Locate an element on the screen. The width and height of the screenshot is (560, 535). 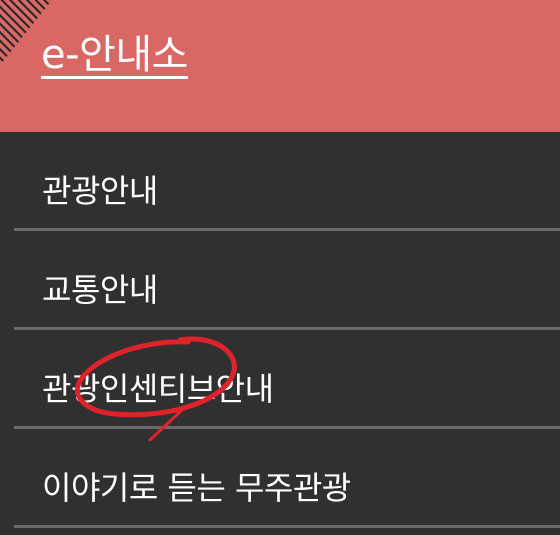
page-title: e-안내소 is located at coordinates (114, 51).